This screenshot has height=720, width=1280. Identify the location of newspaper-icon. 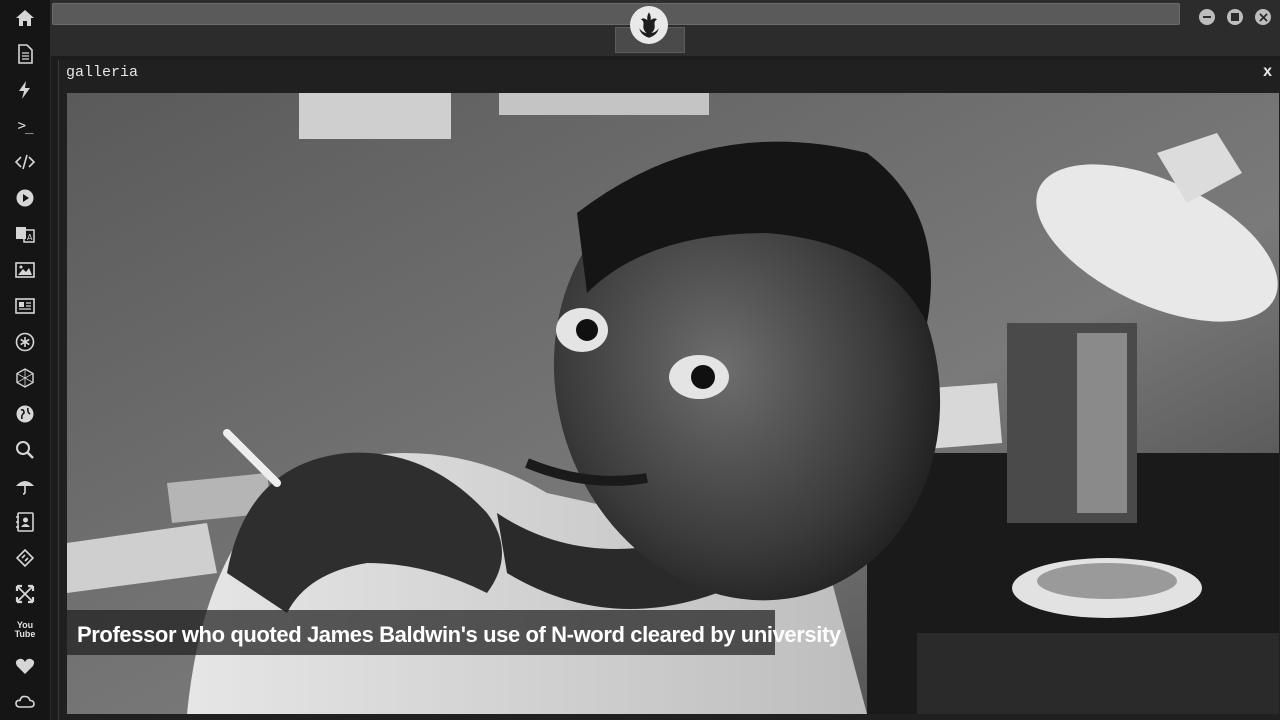
(25, 306).